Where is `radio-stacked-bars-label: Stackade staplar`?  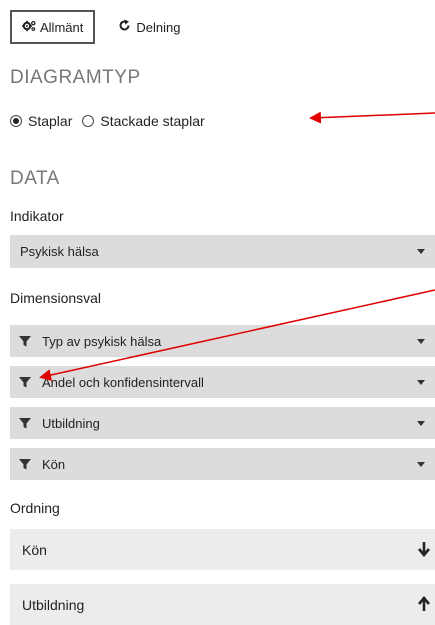 radio-stacked-bars-label: Stackade staplar is located at coordinates (152, 121).